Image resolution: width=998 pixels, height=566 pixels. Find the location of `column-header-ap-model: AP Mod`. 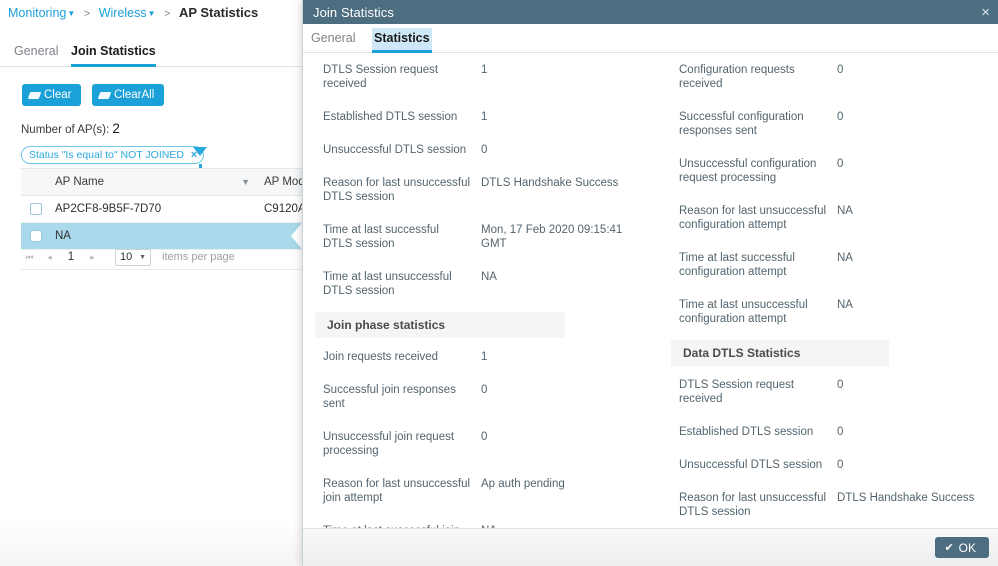

column-header-ap-model: AP Mod is located at coordinates (279, 182).